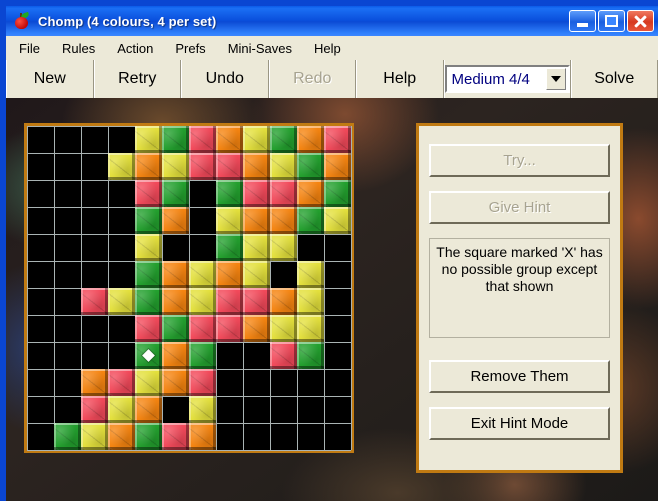  Describe the element at coordinates (327, 48) in the screenshot. I see `menu-item-help: Help` at that location.